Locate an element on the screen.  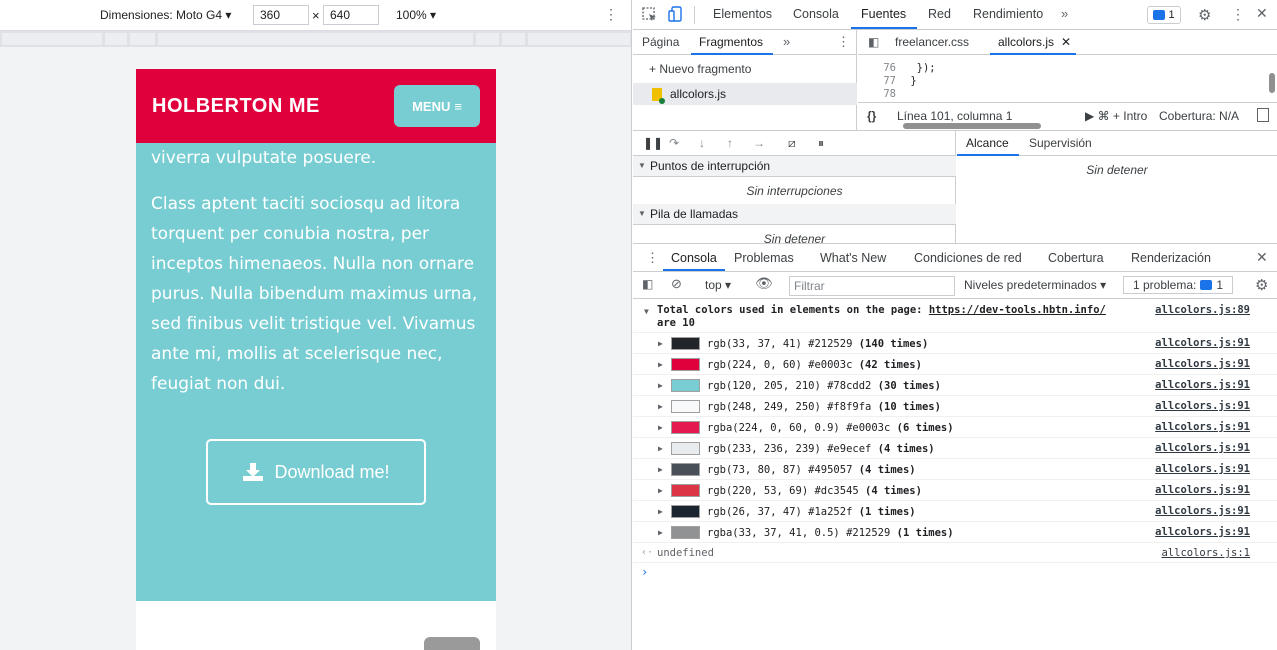
inspect-icon is located at coordinates (650, 16).